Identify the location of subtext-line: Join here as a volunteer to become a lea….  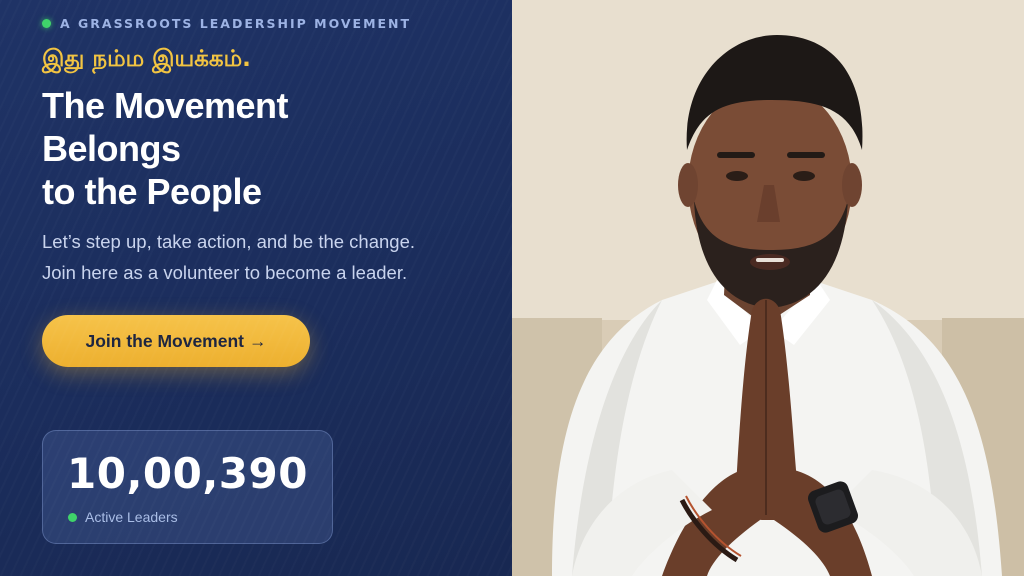
(225, 272).